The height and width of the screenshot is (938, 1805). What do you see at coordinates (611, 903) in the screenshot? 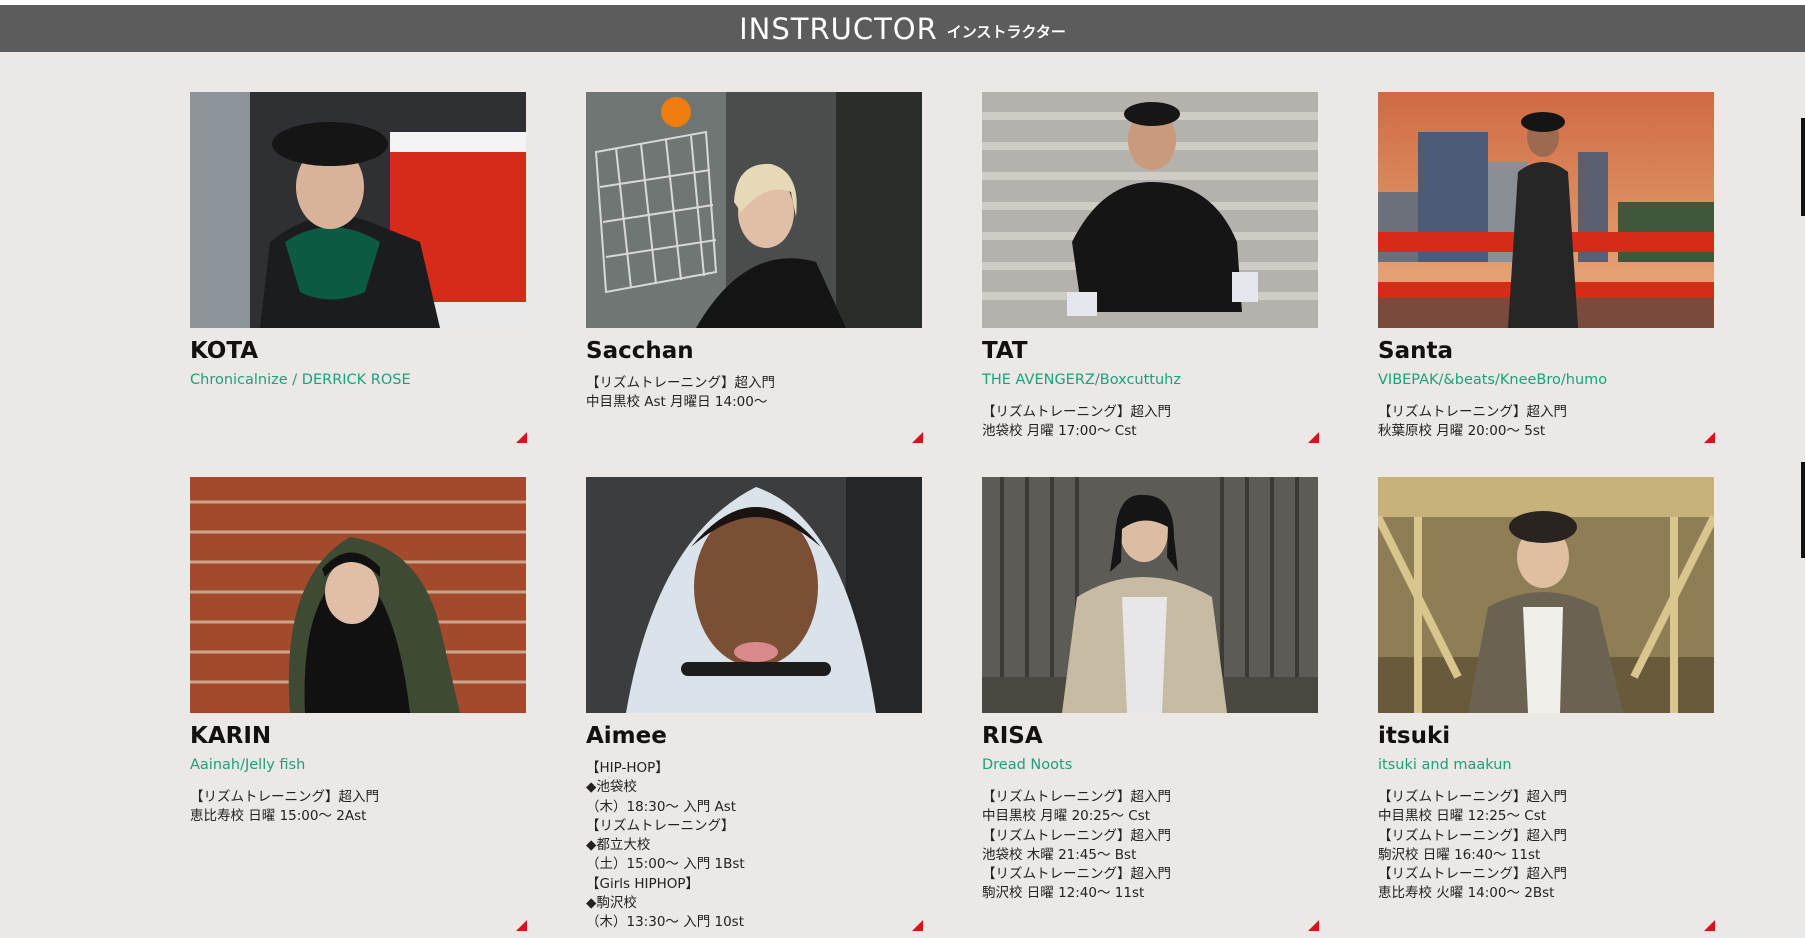
I see `schedule-line: ◆駒沢校` at bounding box center [611, 903].